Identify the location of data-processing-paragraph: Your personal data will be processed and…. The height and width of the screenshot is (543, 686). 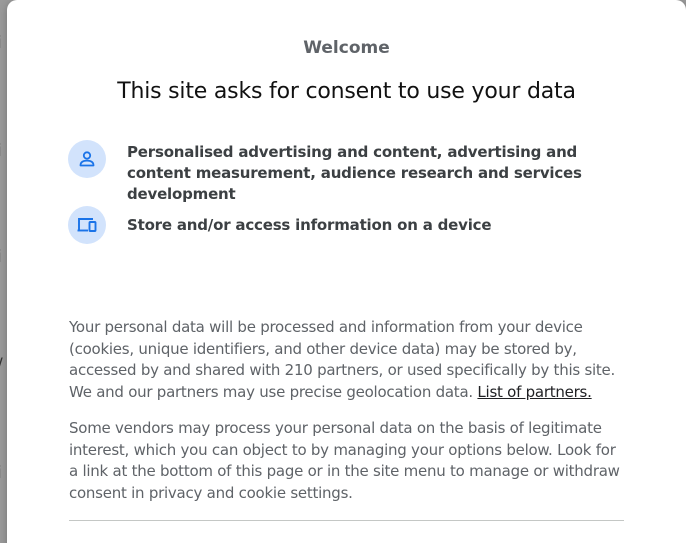
(349, 360).